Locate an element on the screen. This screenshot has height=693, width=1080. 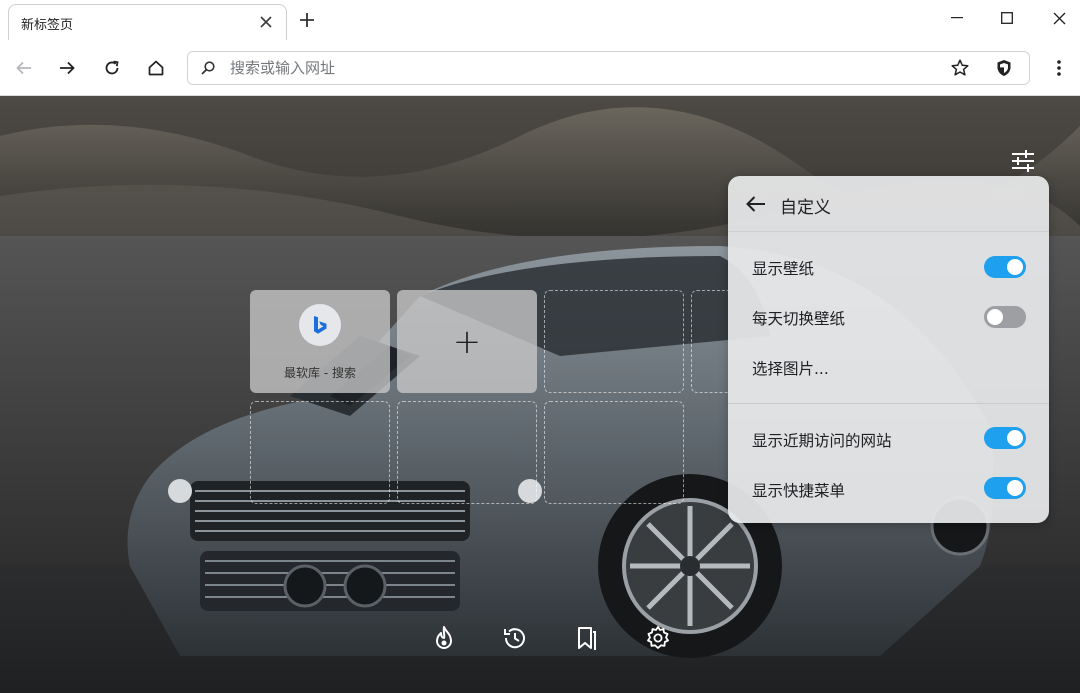
shield-icon is located at coordinates (1004, 70).